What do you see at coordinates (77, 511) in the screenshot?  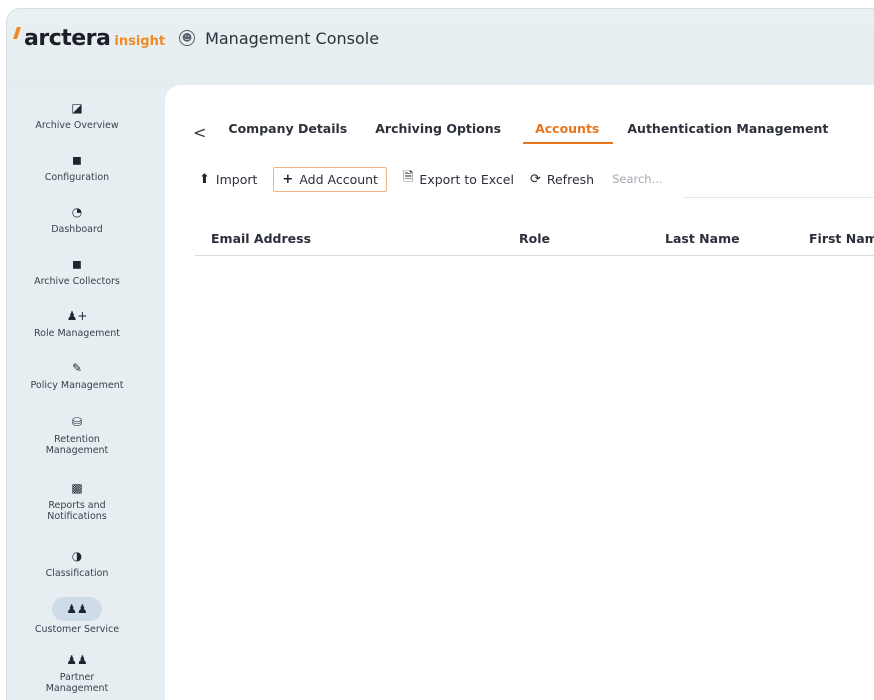 I see `sidebar-item-label: Reports and Notifications` at bounding box center [77, 511].